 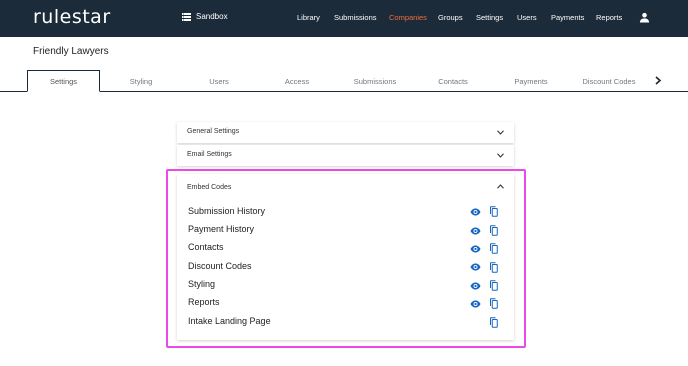 What do you see at coordinates (644, 17) in the screenshot?
I see `person-icon` at bounding box center [644, 17].